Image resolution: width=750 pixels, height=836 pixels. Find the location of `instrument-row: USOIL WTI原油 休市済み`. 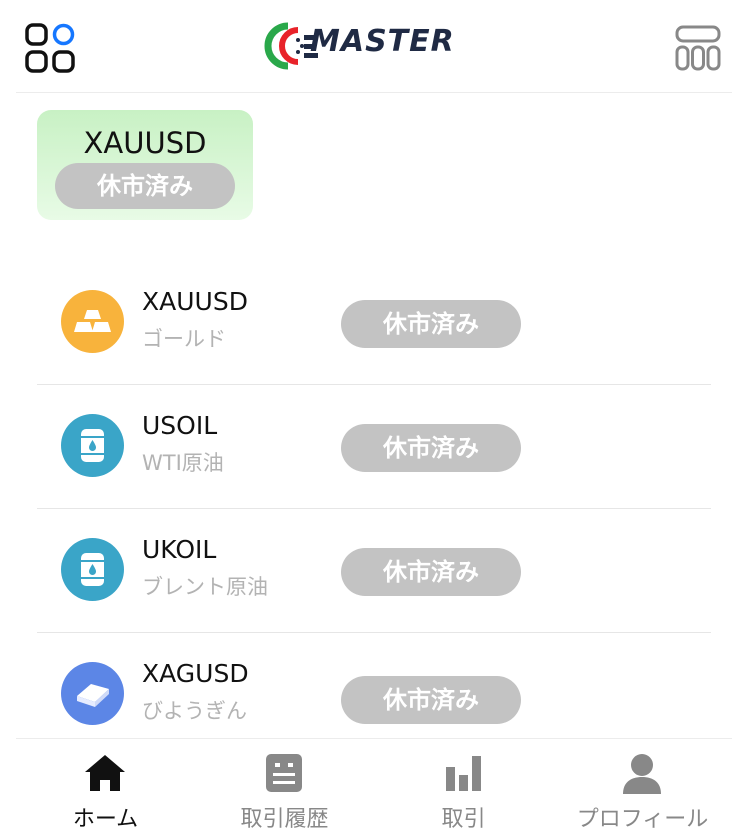

instrument-row: USOIL WTI原油 休市済み is located at coordinates (374, 446).